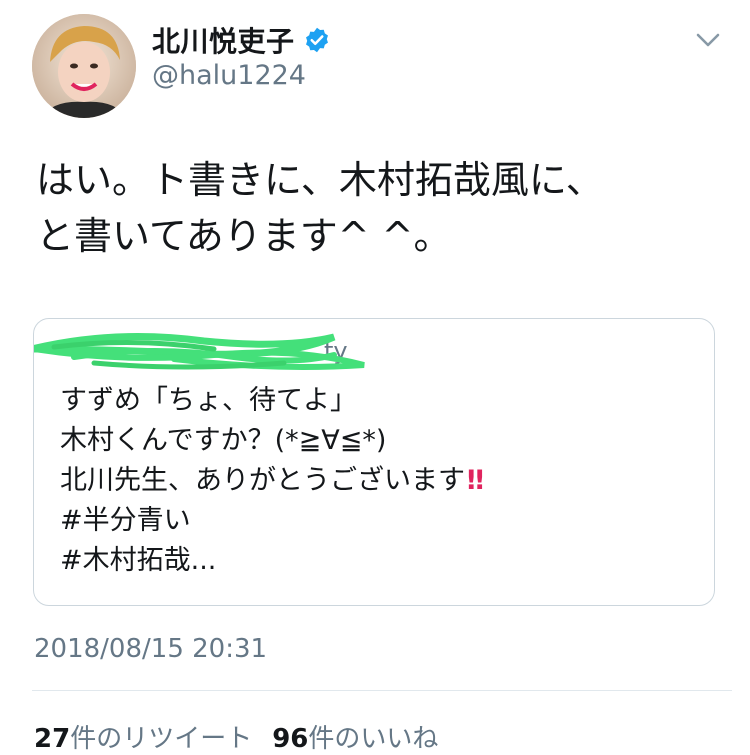  I want to click on avatar-photo, so click(84, 66).